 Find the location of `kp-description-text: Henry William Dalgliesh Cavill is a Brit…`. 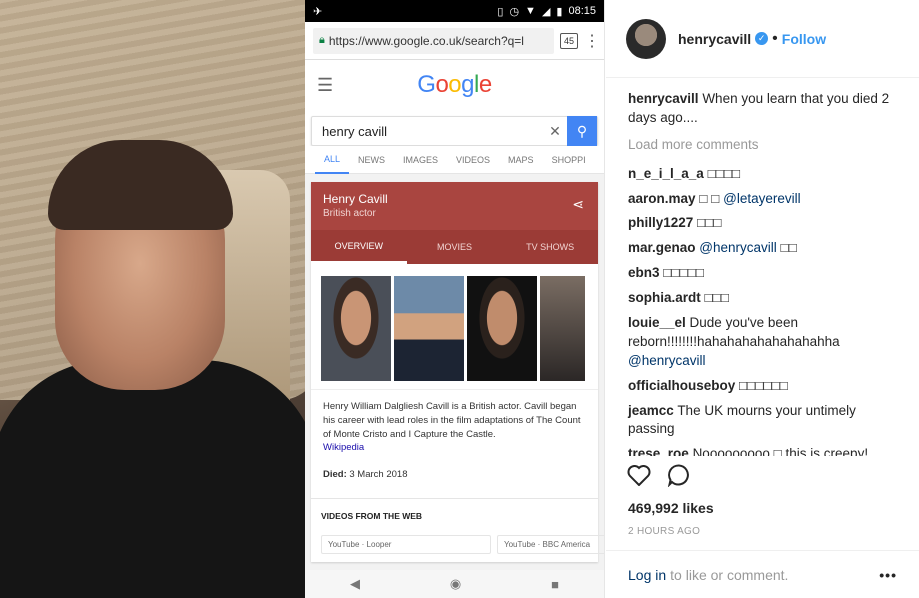

kp-description-text: Henry William Dalgliesh Cavill is a Brit… is located at coordinates (452, 420).